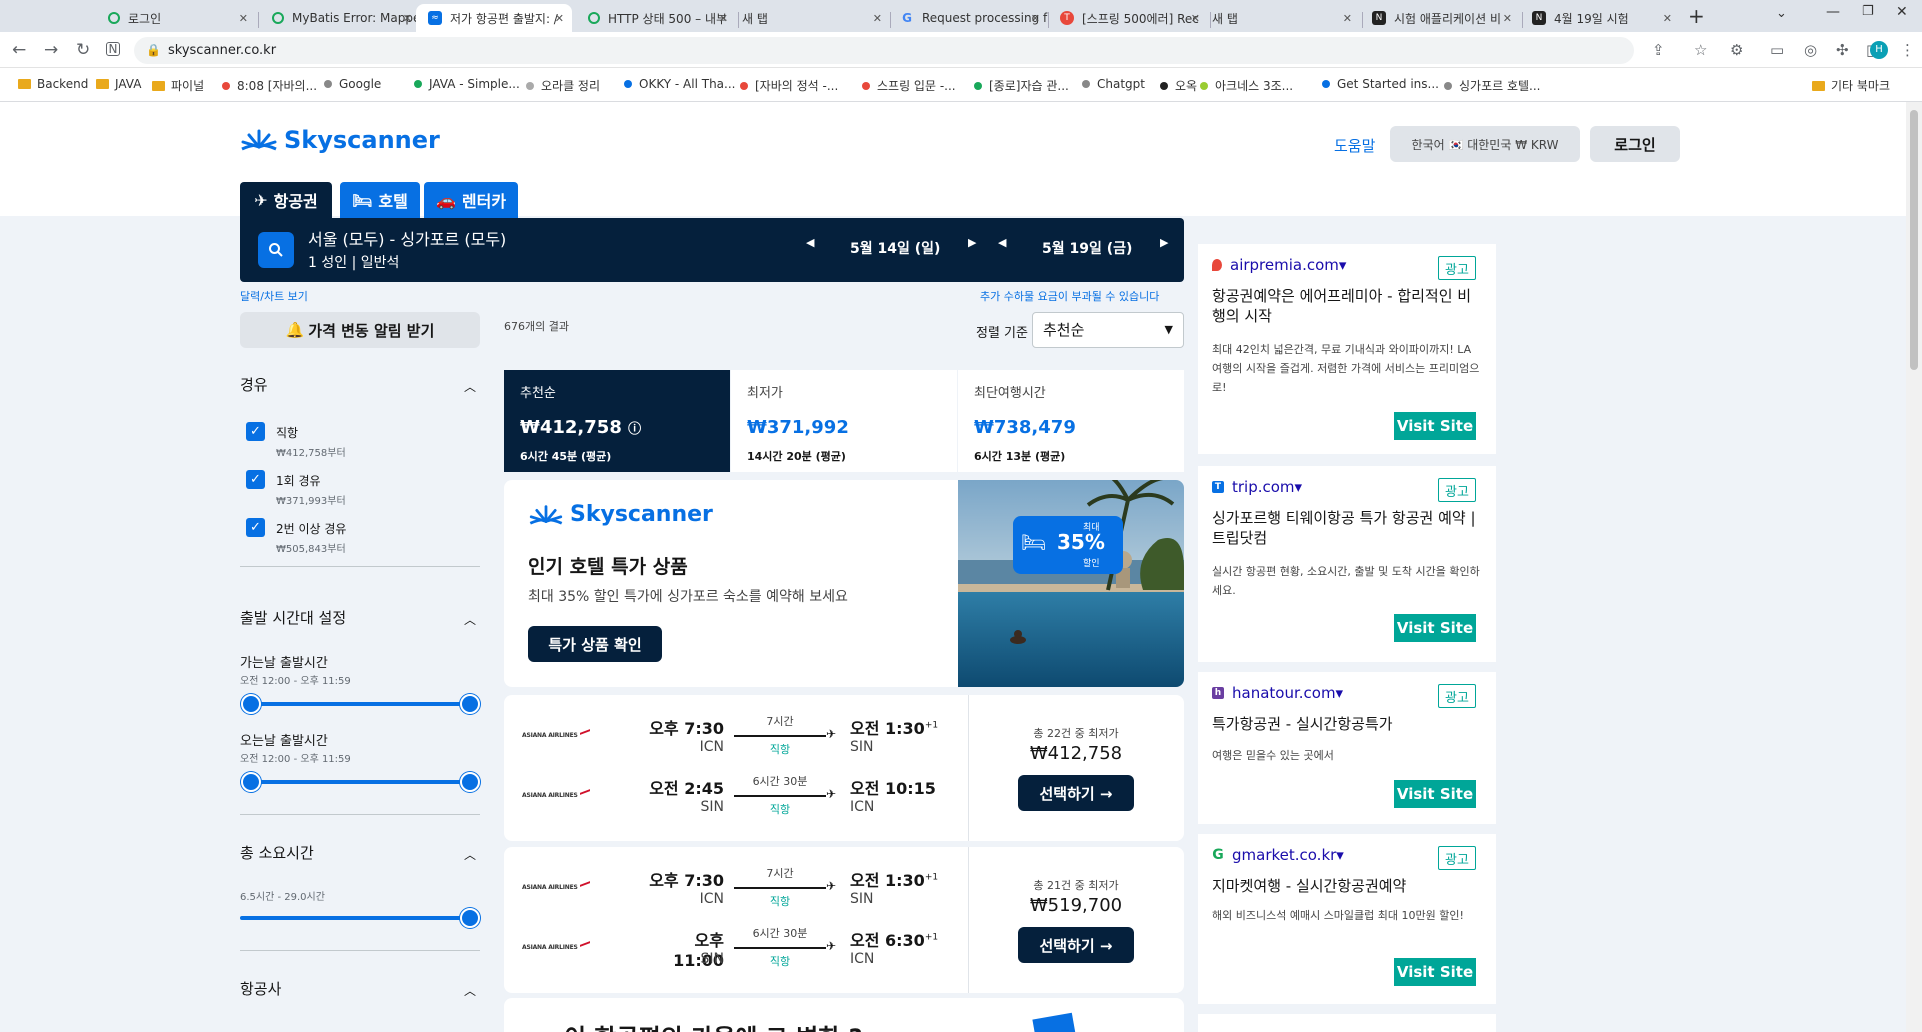 This screenshot has width=1922, height=1032. What do you see at coordinates (1113, 84) in the screenshot?
I see `bookmark-item: Chatgpt` at bounding box center [1113, 84].